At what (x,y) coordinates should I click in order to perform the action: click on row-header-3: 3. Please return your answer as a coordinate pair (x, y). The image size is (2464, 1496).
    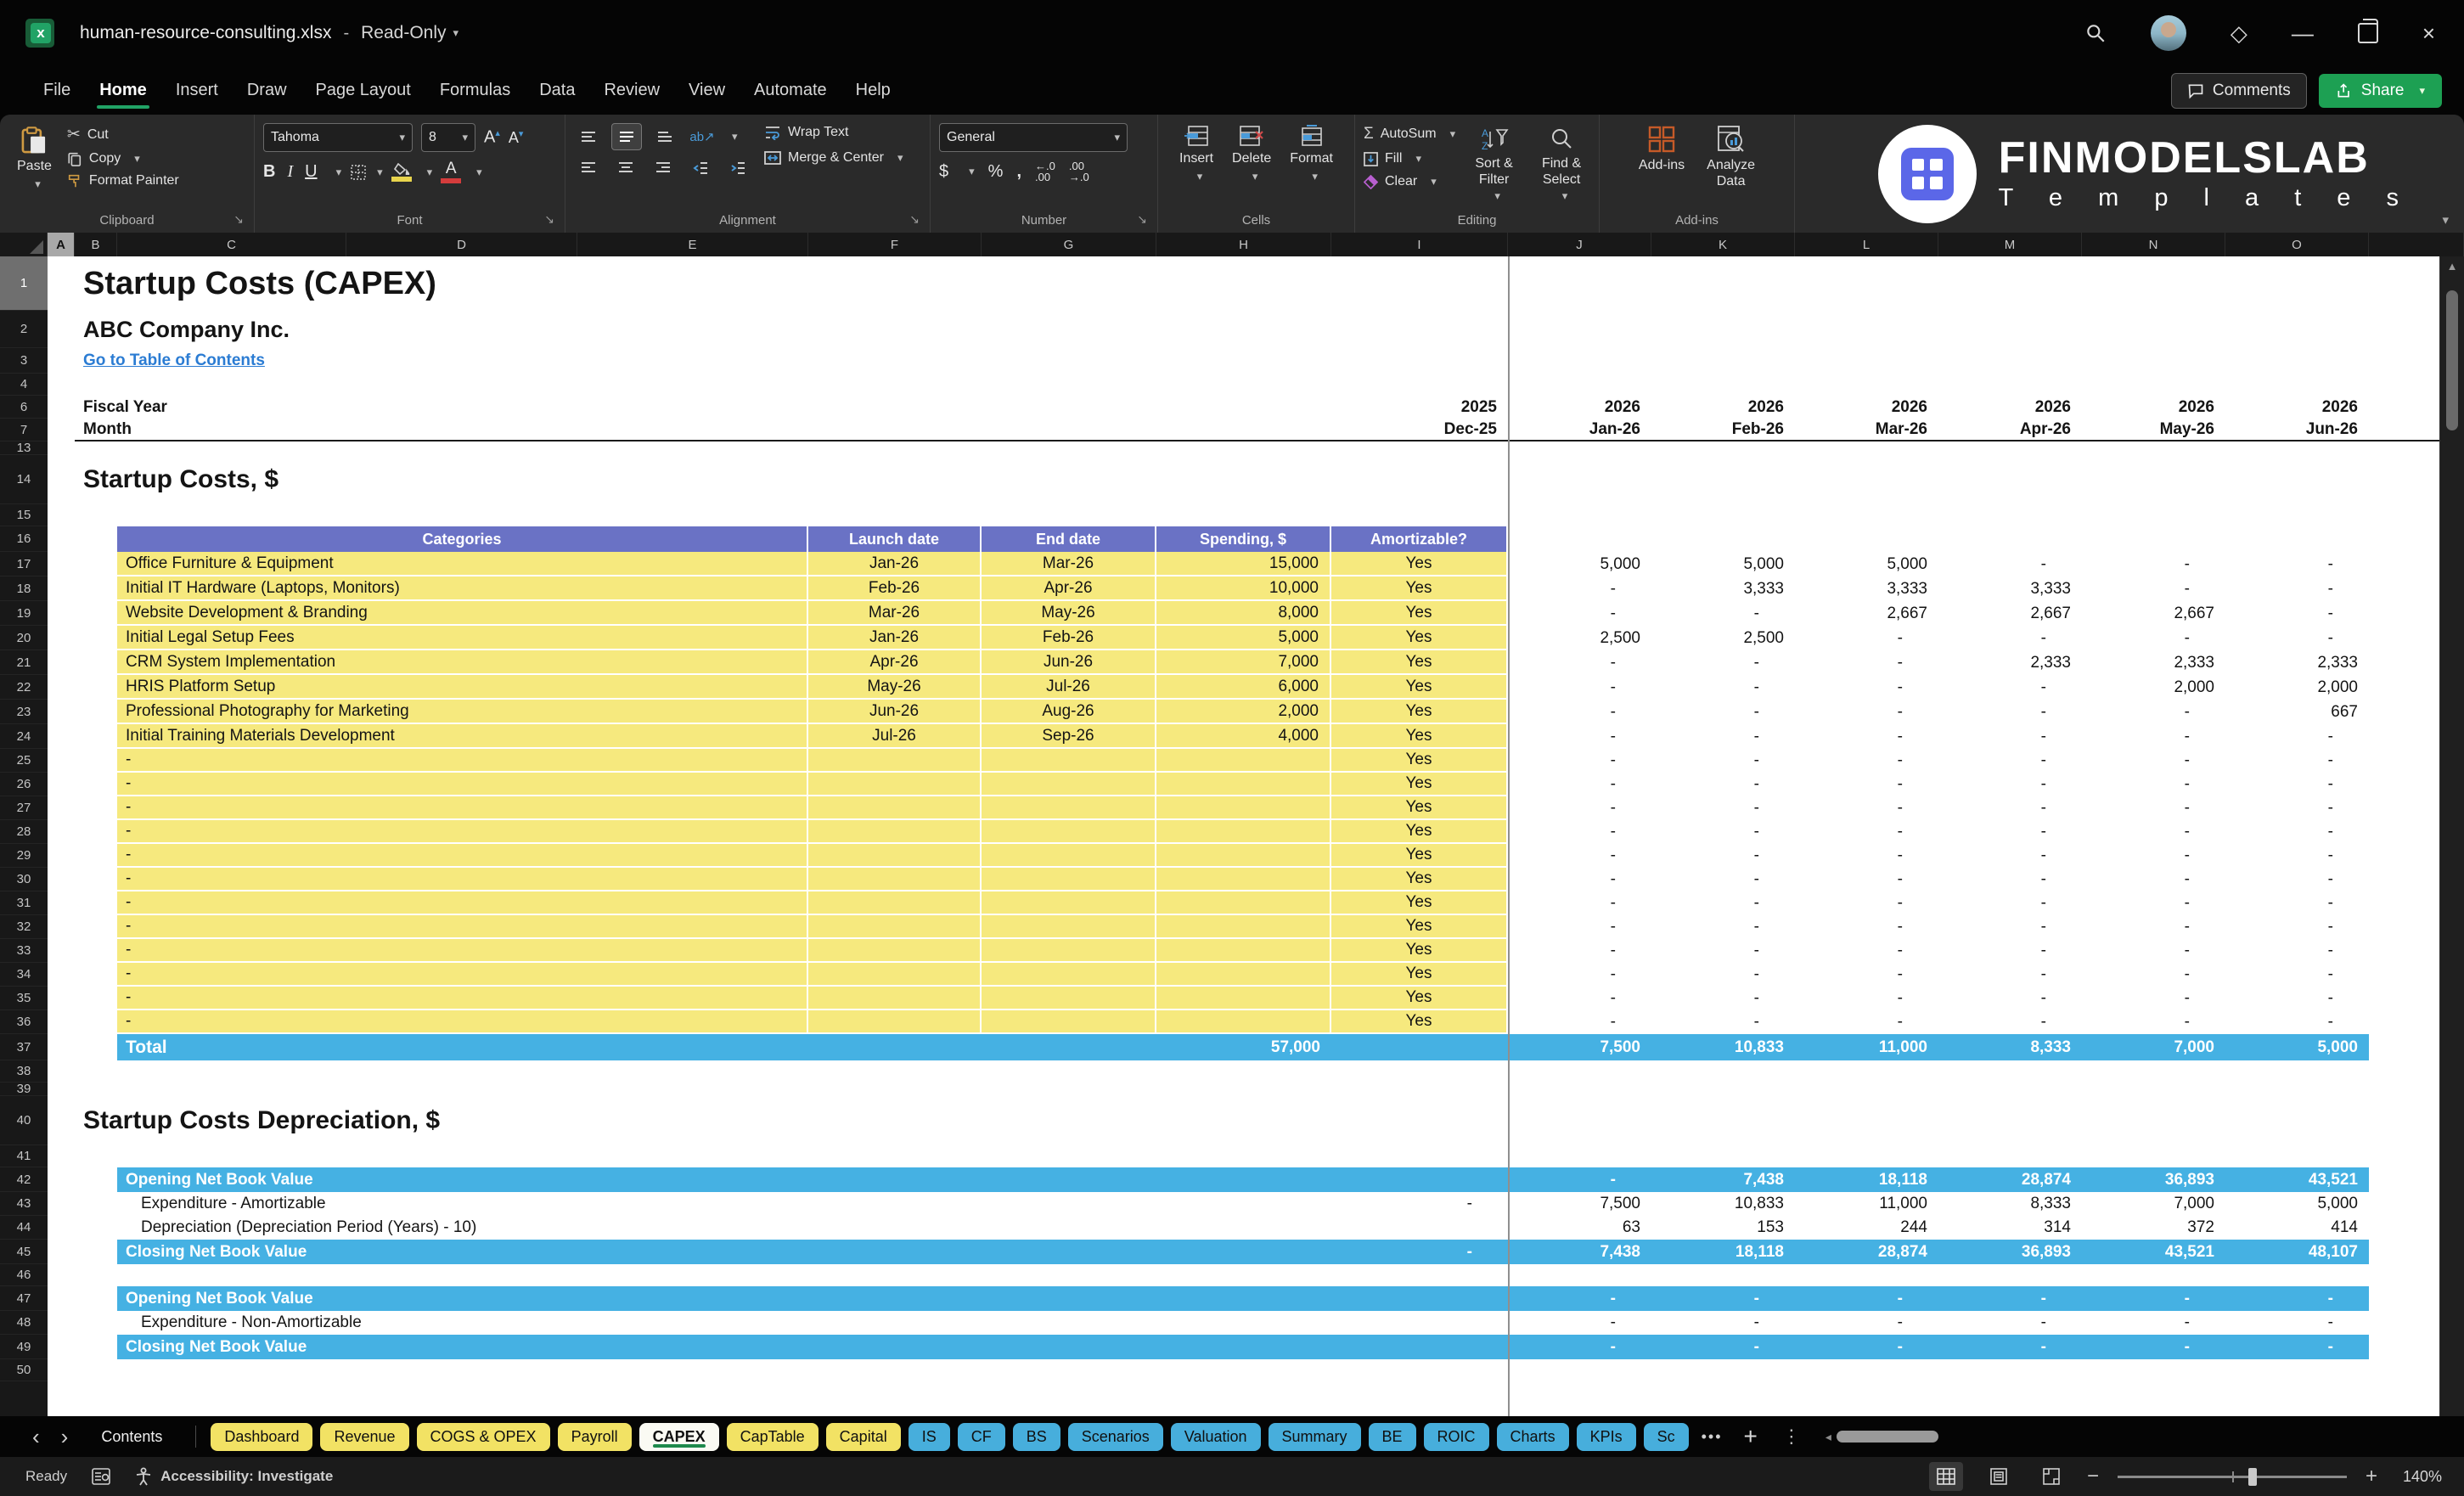
    Looking at the image, I should click on (24, 361).